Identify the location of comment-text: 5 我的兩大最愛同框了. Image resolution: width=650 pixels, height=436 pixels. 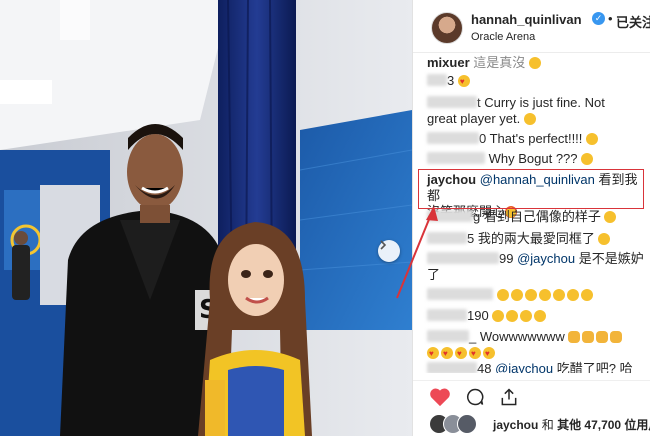
(531, 238).